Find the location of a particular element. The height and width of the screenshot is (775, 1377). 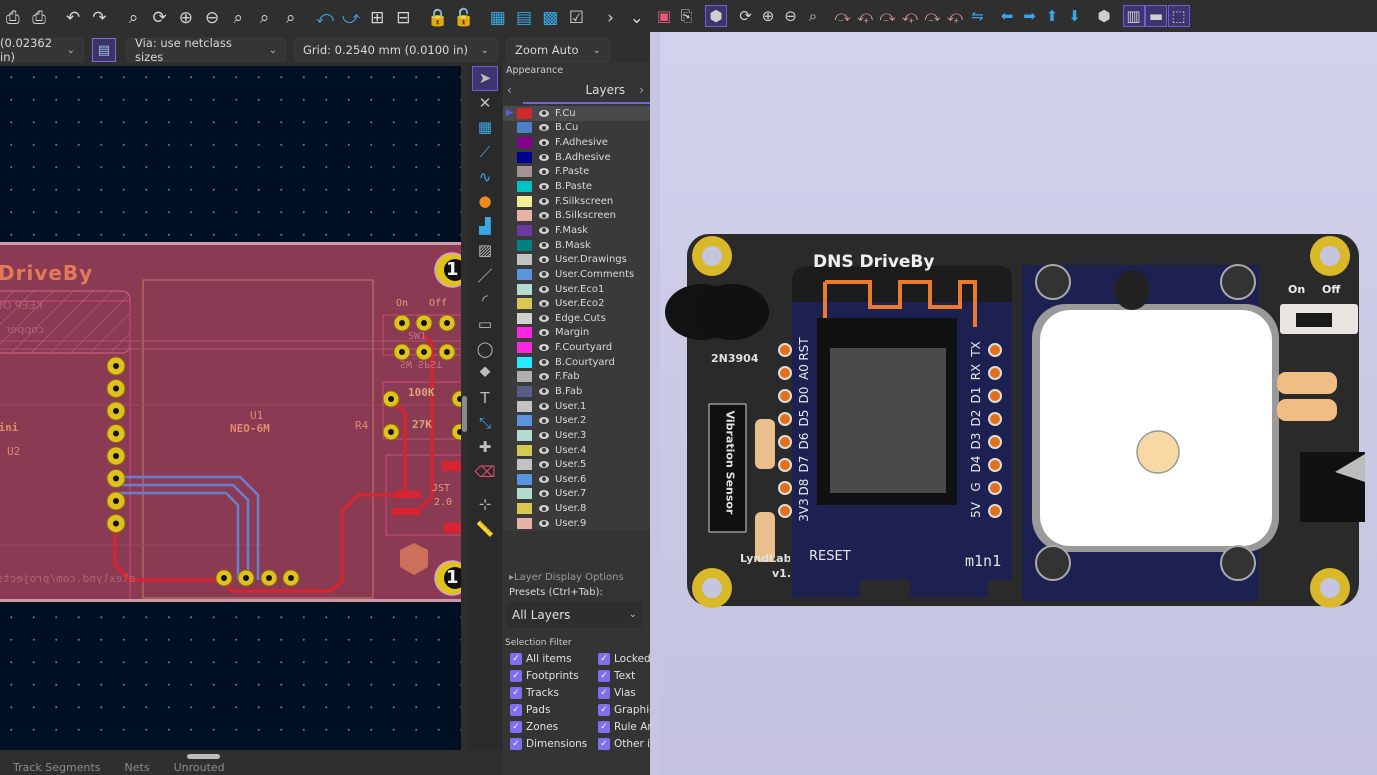

layer-row: B.Paste is located at coordinates (576, 186).